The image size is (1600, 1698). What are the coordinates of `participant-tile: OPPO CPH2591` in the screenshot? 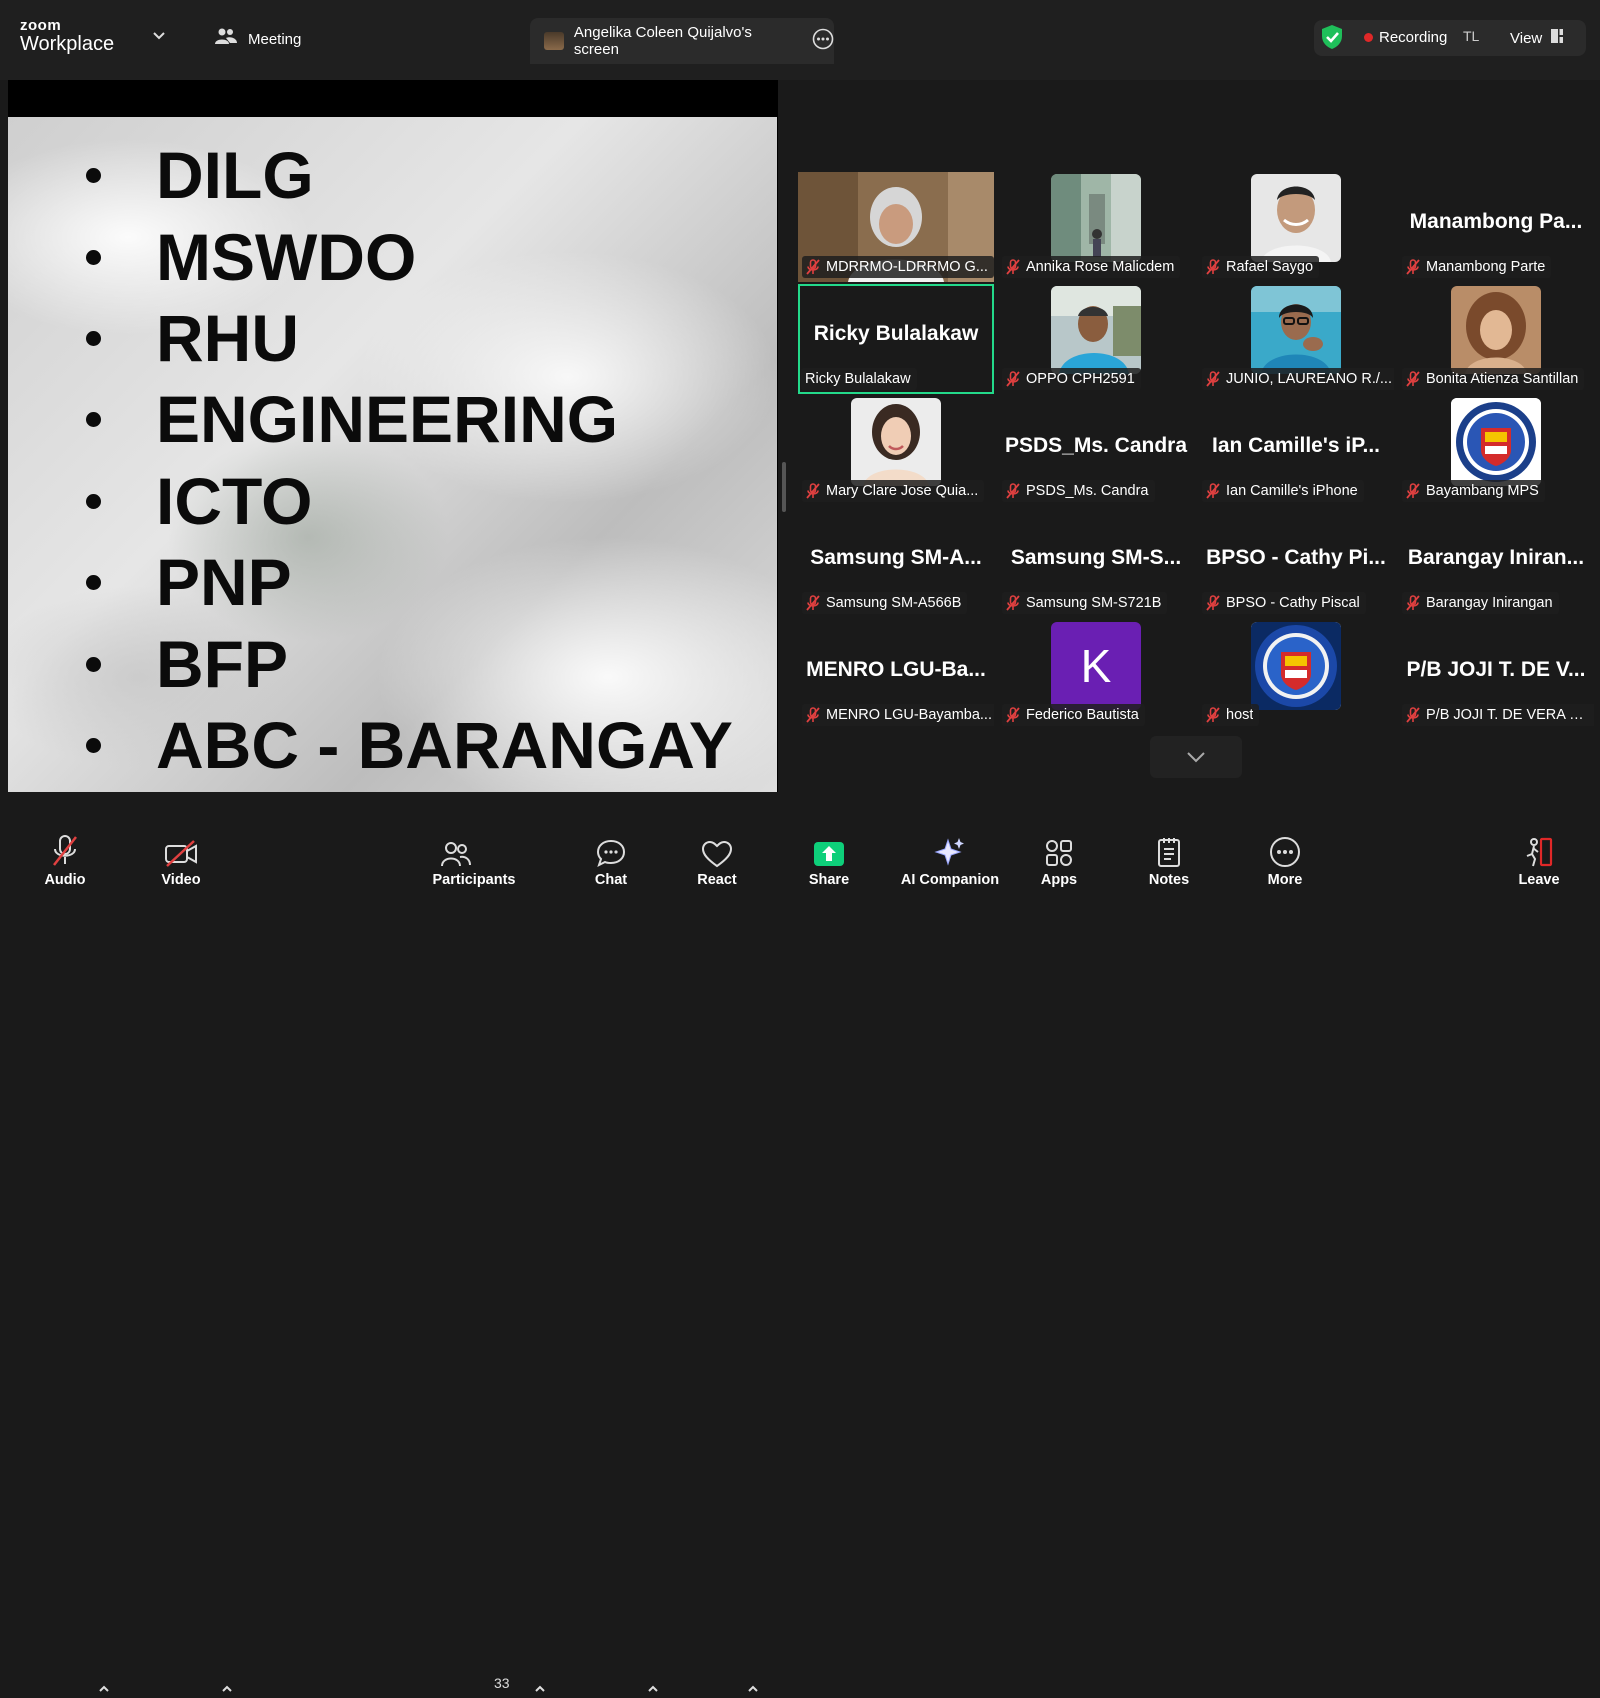 It's located at (1096, 339).